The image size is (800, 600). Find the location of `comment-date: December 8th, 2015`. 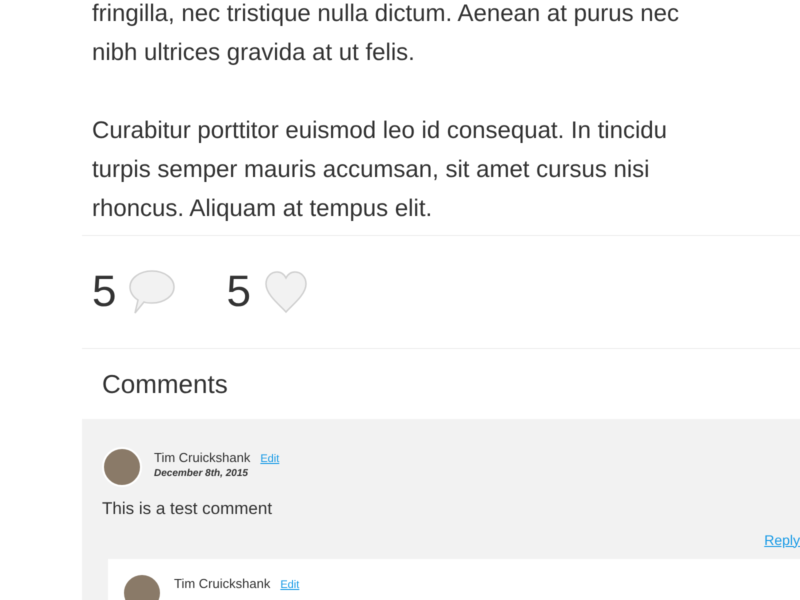

comment-date: December 8th, 2015 is located at coordinates (201, 474).